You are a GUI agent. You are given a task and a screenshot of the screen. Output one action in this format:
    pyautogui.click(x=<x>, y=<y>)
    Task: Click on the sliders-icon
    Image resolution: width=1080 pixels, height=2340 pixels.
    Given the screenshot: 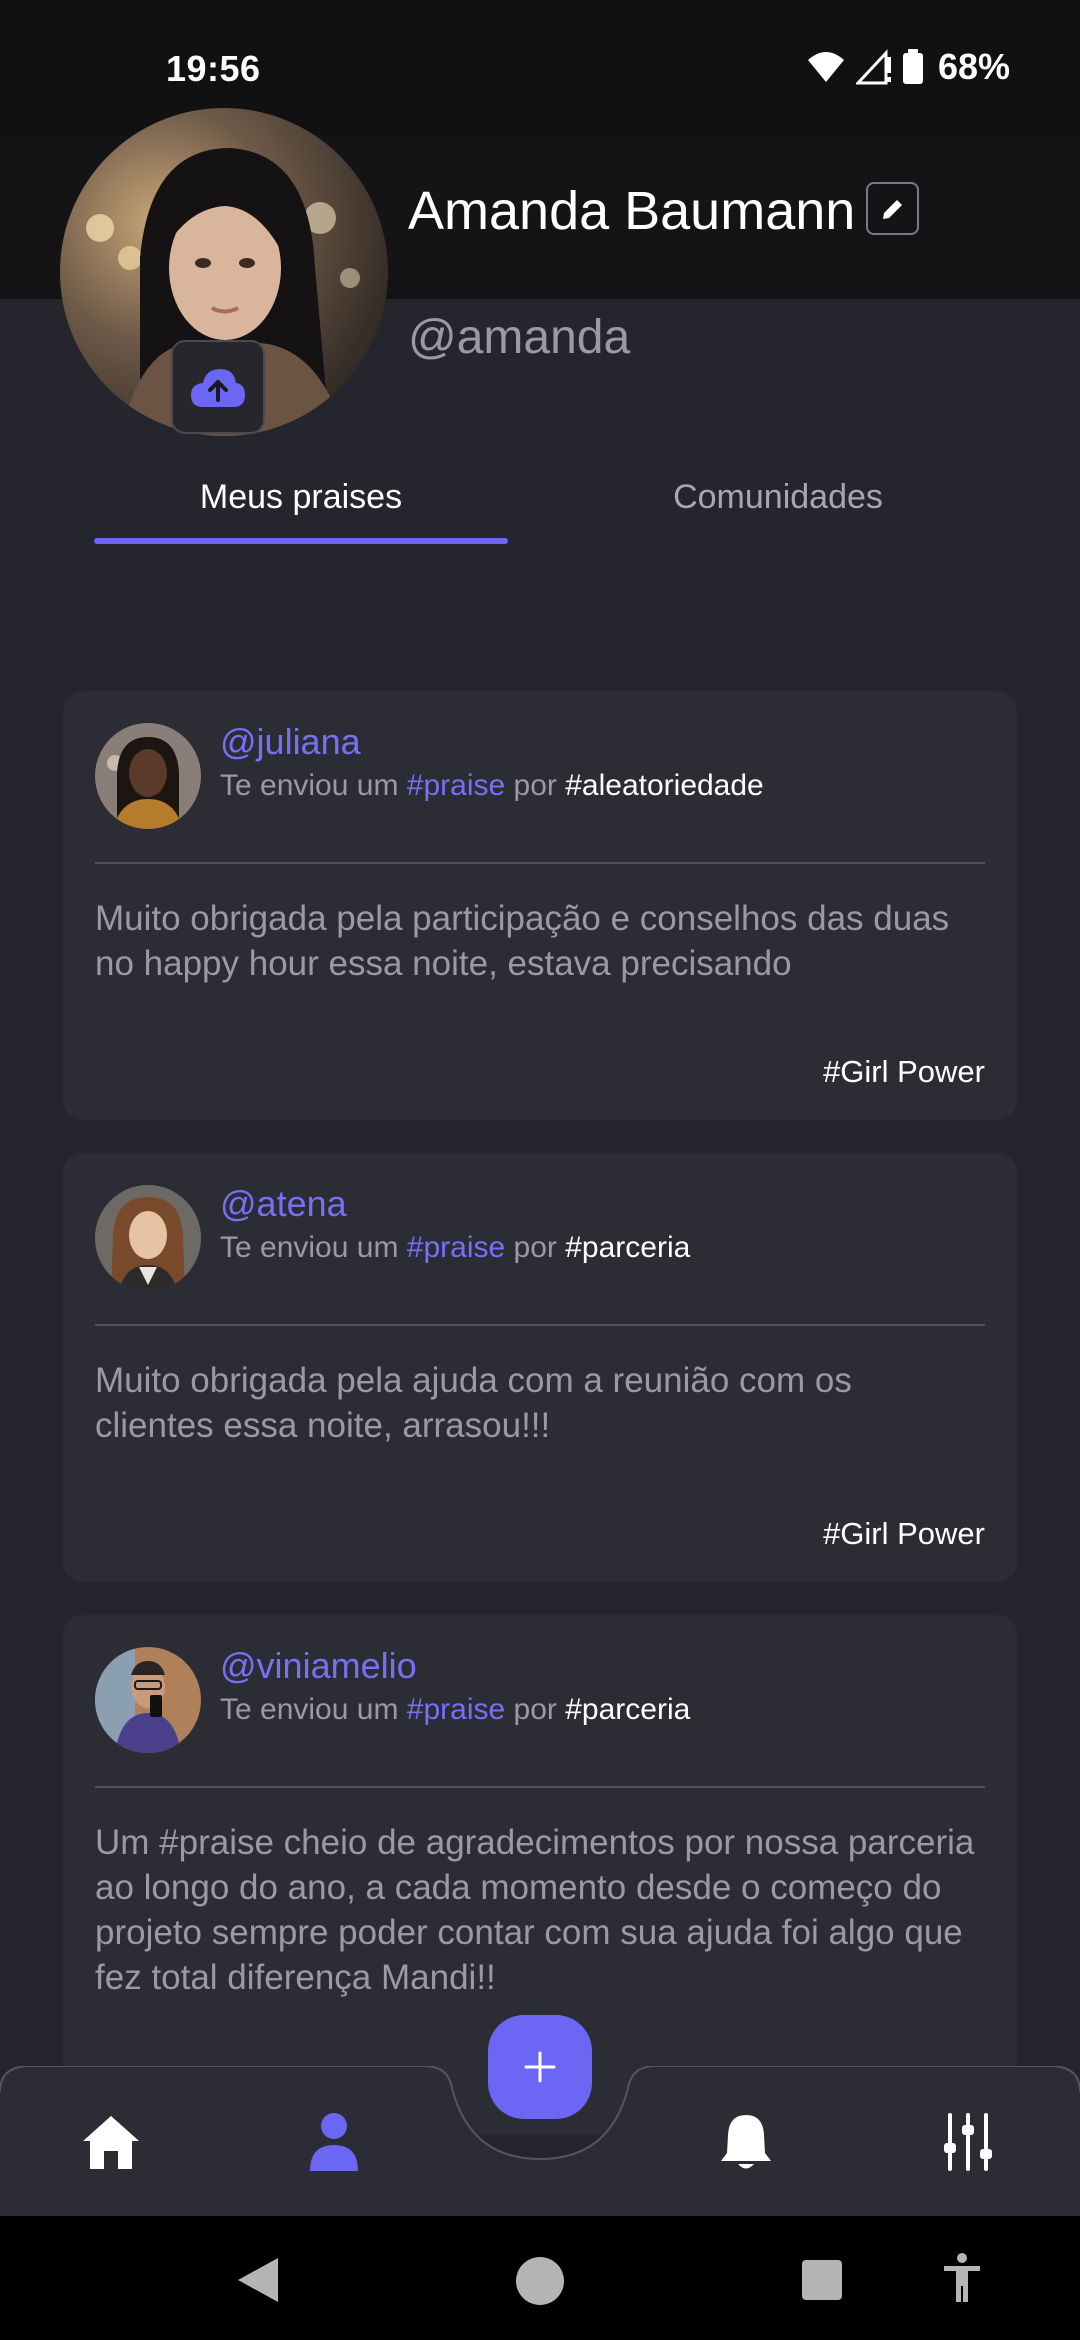 What is the action you would take?
    pyautogui.click(x=968, y=2142)
    